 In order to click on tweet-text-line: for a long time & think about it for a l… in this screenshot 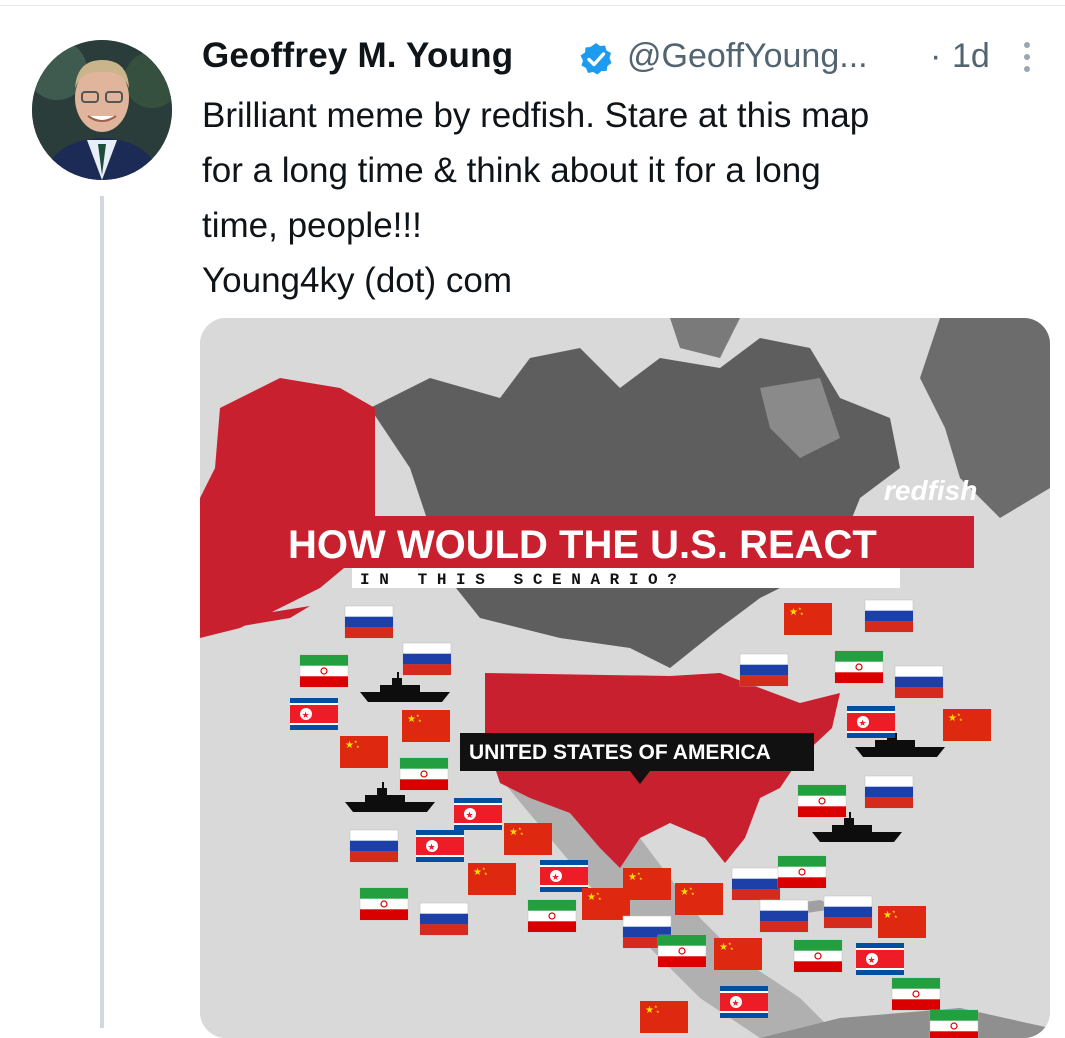, I will do `click(511, 170)`.